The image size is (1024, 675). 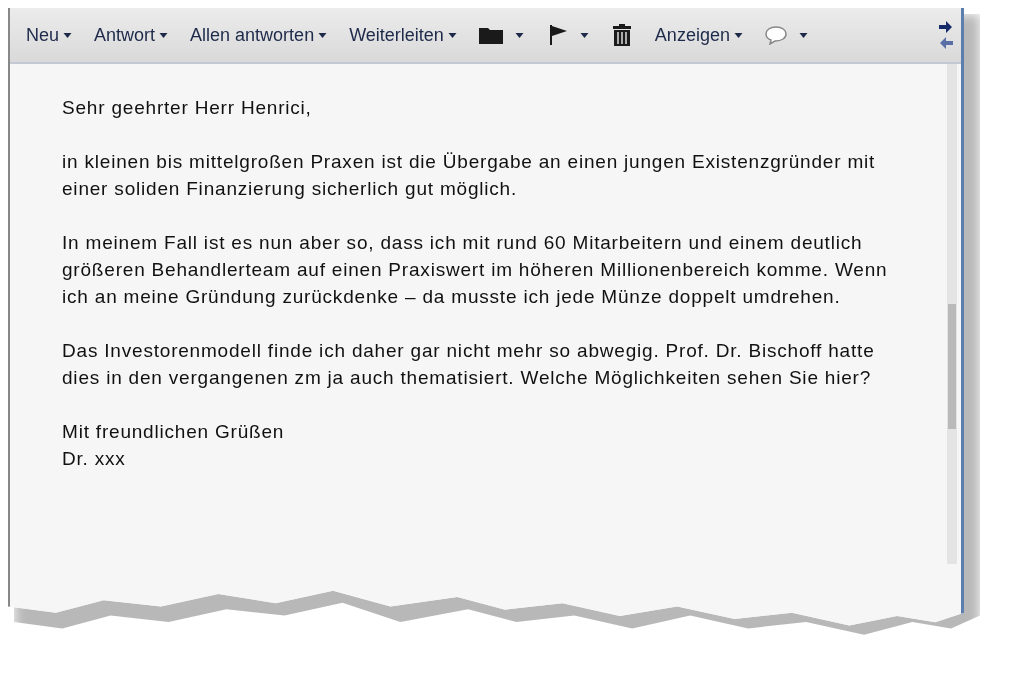 What do you see at coordinates (469, 175) in the screenshot?
I see `message-paragraph: in kleinen bis mittelgroßen Praxen ist die Übergabe an einen jungen Existenzgründer mit einer soliden Finanzierung sicherlich gut möglich.` at bounding box center [469, 175].